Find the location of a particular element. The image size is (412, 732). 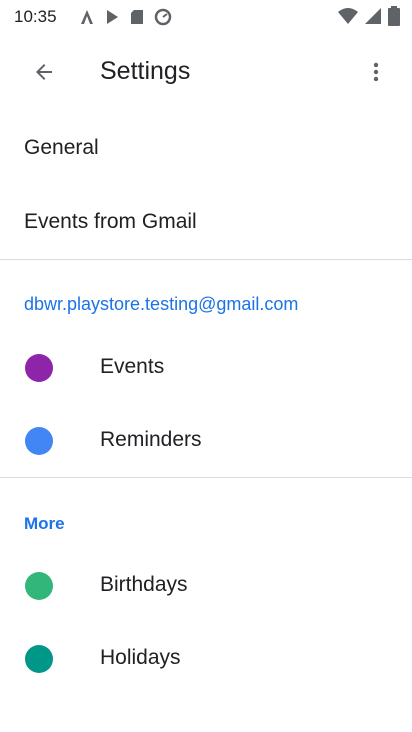

more-options-button is located at coordinates (376, 72).